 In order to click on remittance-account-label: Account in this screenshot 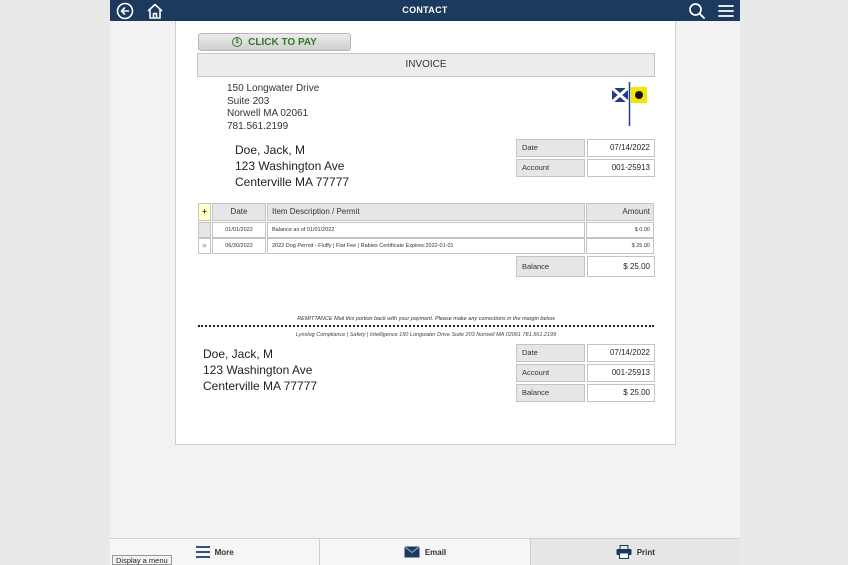, I will do `click(550, 373)`.